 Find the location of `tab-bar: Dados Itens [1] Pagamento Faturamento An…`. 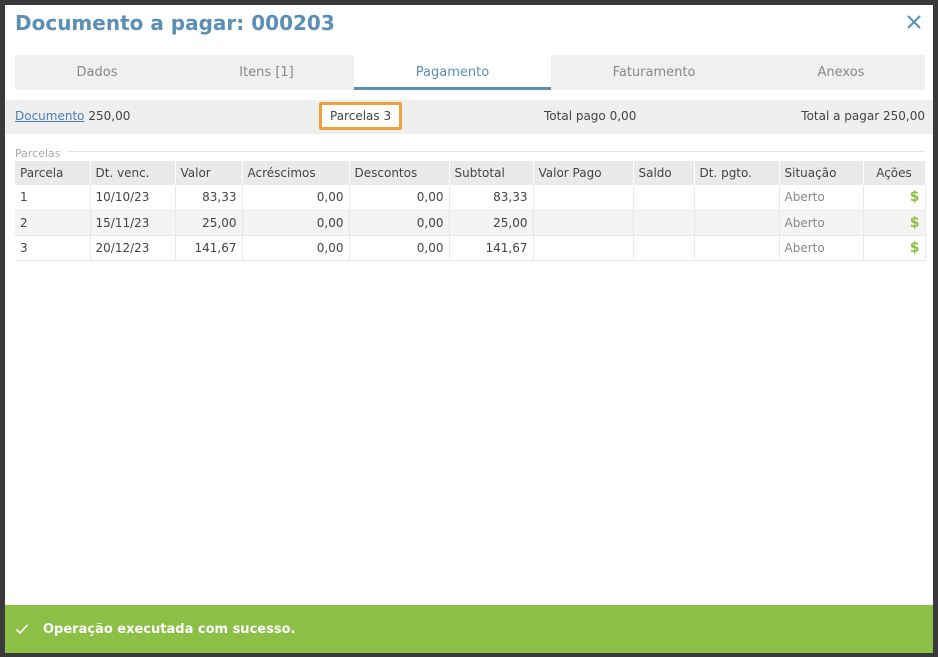

tab-bar: Dados Itens [1] Pagamento Faturamento An… is located at coordinates (470, 72).